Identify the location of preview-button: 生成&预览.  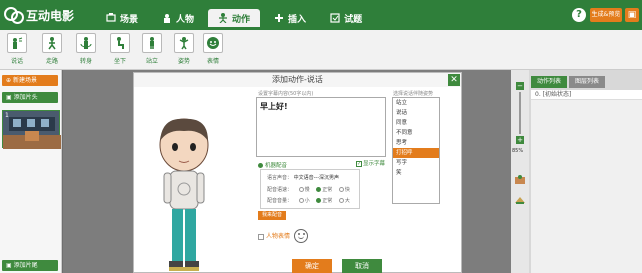
(606, 15).